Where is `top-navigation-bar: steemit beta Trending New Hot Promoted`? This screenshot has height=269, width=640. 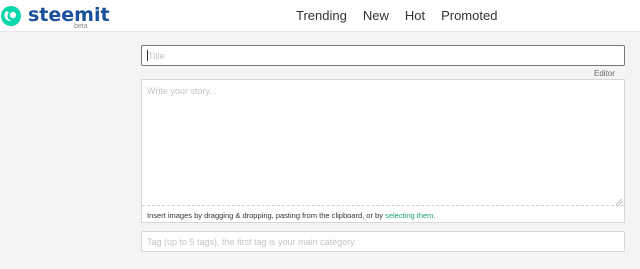
top-navigation-bar: steemit beta Trending New Hot Promoted is located at coordinates (320, 16).